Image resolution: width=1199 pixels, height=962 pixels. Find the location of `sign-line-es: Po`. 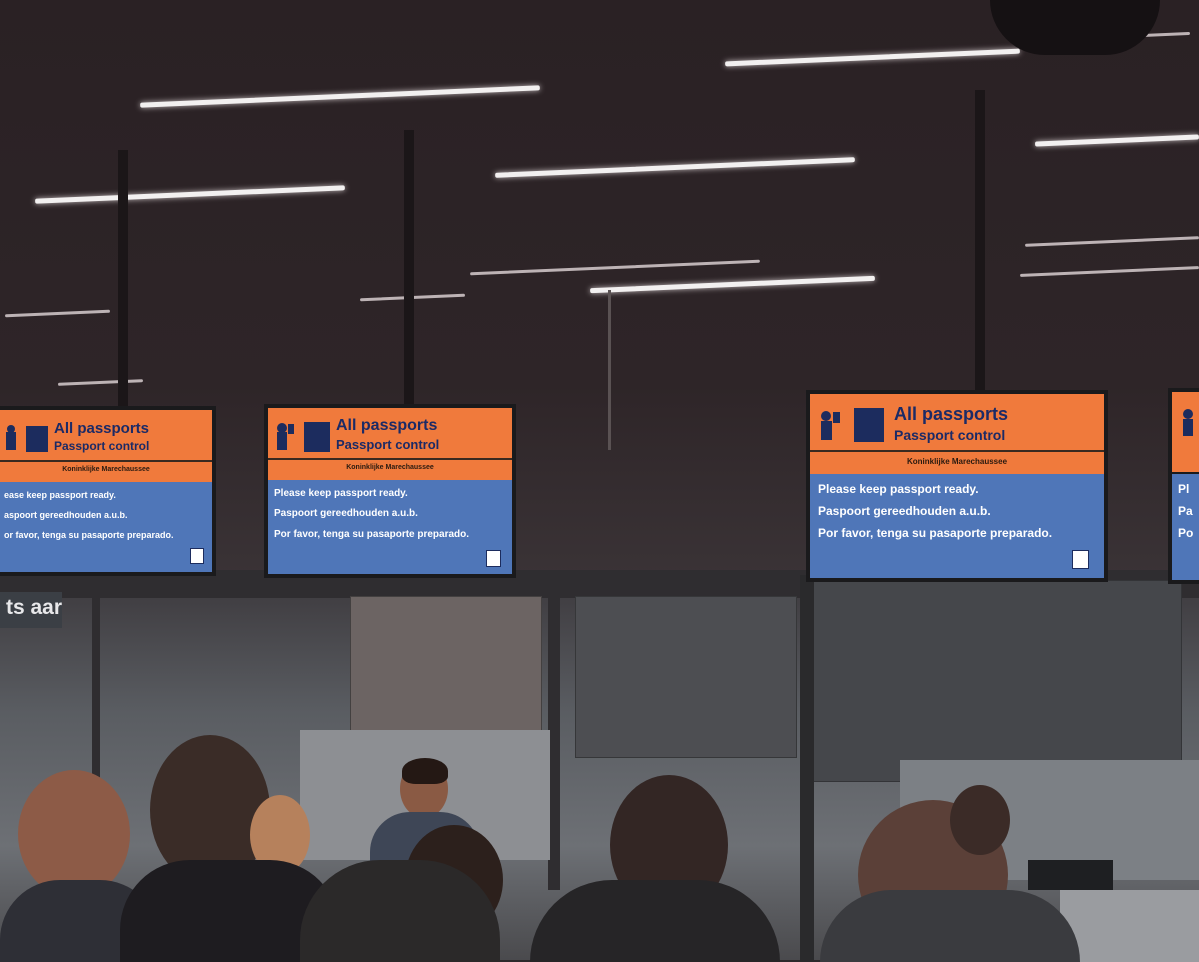

sign-line-es: Po is located at coordinates (1186, 533).